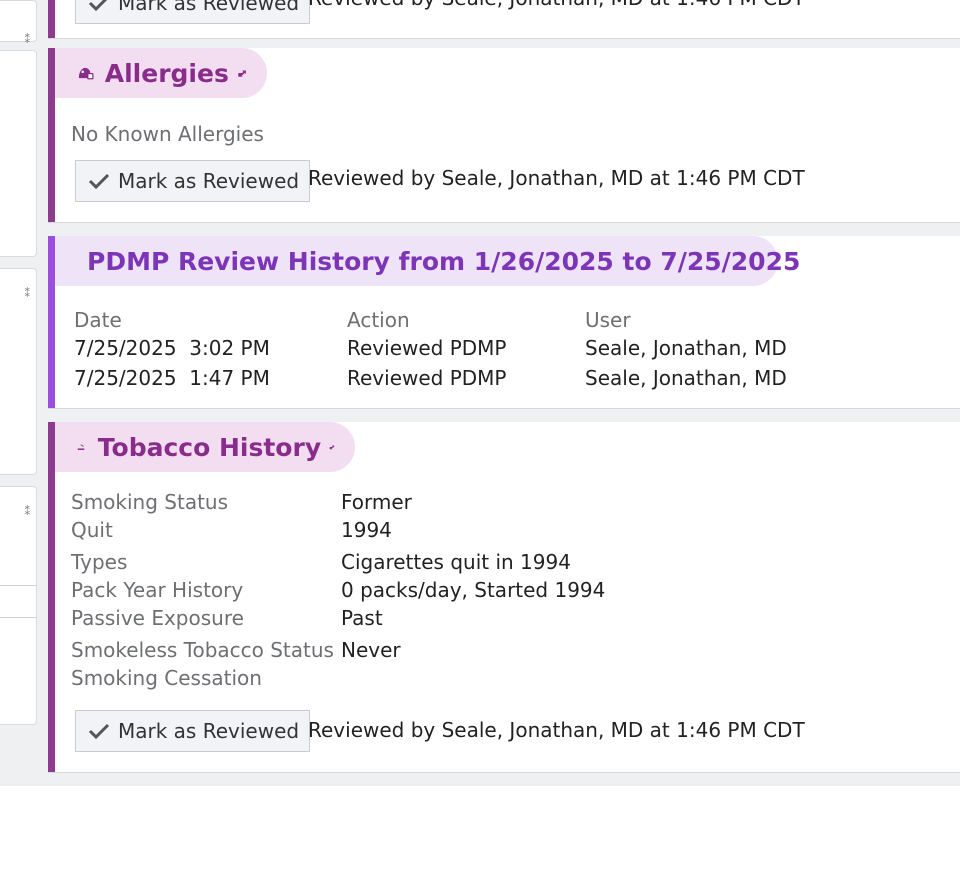 The height and width of the screenshot is (874, 960). What do you see at coordinates (167, 134) in the screenshot?
I see `no-known-allergies-text: No Known Allergies` at bounding box center [167, 134].